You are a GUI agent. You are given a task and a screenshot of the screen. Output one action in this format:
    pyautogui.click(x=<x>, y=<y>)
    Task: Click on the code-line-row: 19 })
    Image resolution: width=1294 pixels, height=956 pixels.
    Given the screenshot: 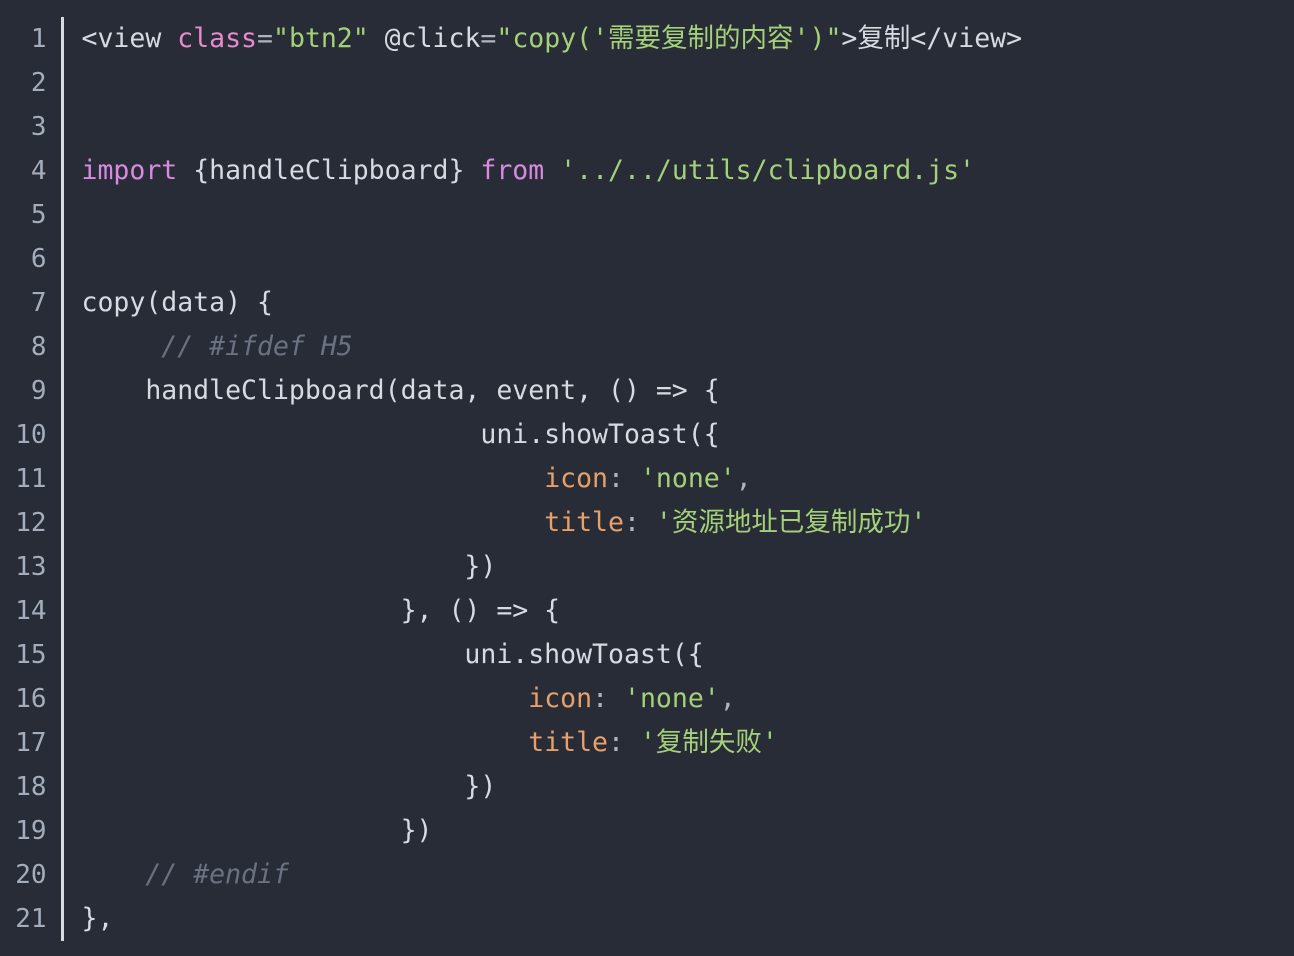 What is the action you would take?
    pyautogui.click(x=647, y=831)
    